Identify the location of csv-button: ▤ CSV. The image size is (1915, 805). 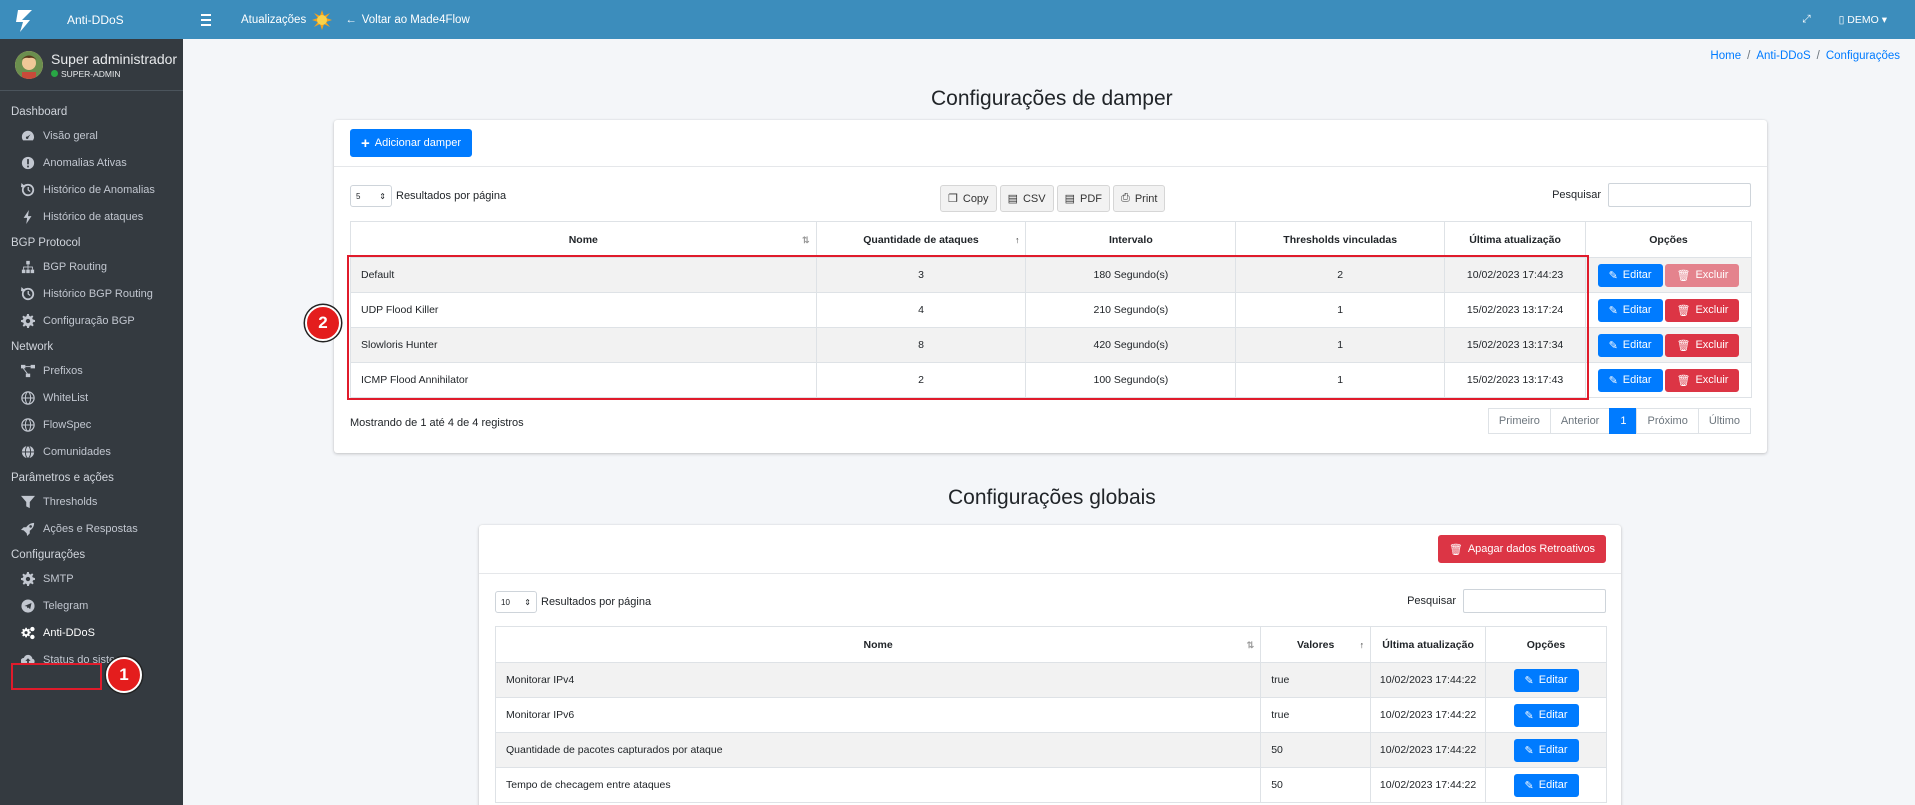
(1026, 198).